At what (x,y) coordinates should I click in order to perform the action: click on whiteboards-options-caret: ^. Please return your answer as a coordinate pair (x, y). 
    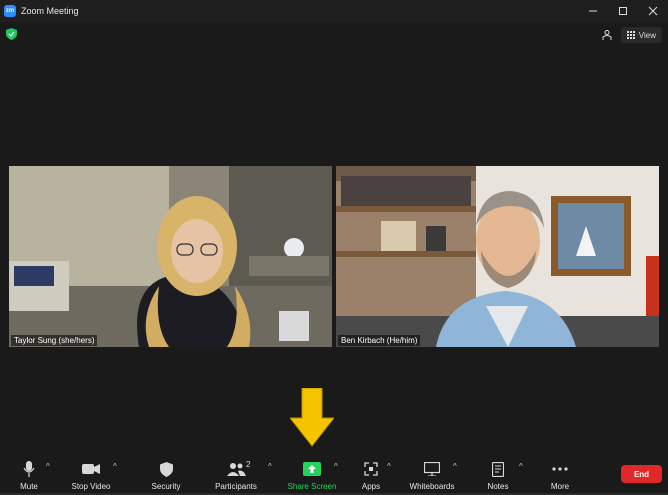
    Looking at the image, I should click on (455, 466).